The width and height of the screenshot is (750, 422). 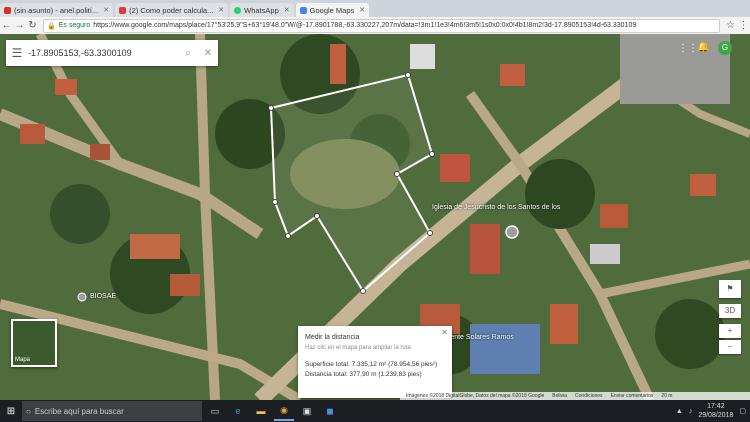 What do you see at coordinates (17, 53) in the screenshot?
I see `hamburger-menu-icon: ☰` at bounding box center [17, 53].